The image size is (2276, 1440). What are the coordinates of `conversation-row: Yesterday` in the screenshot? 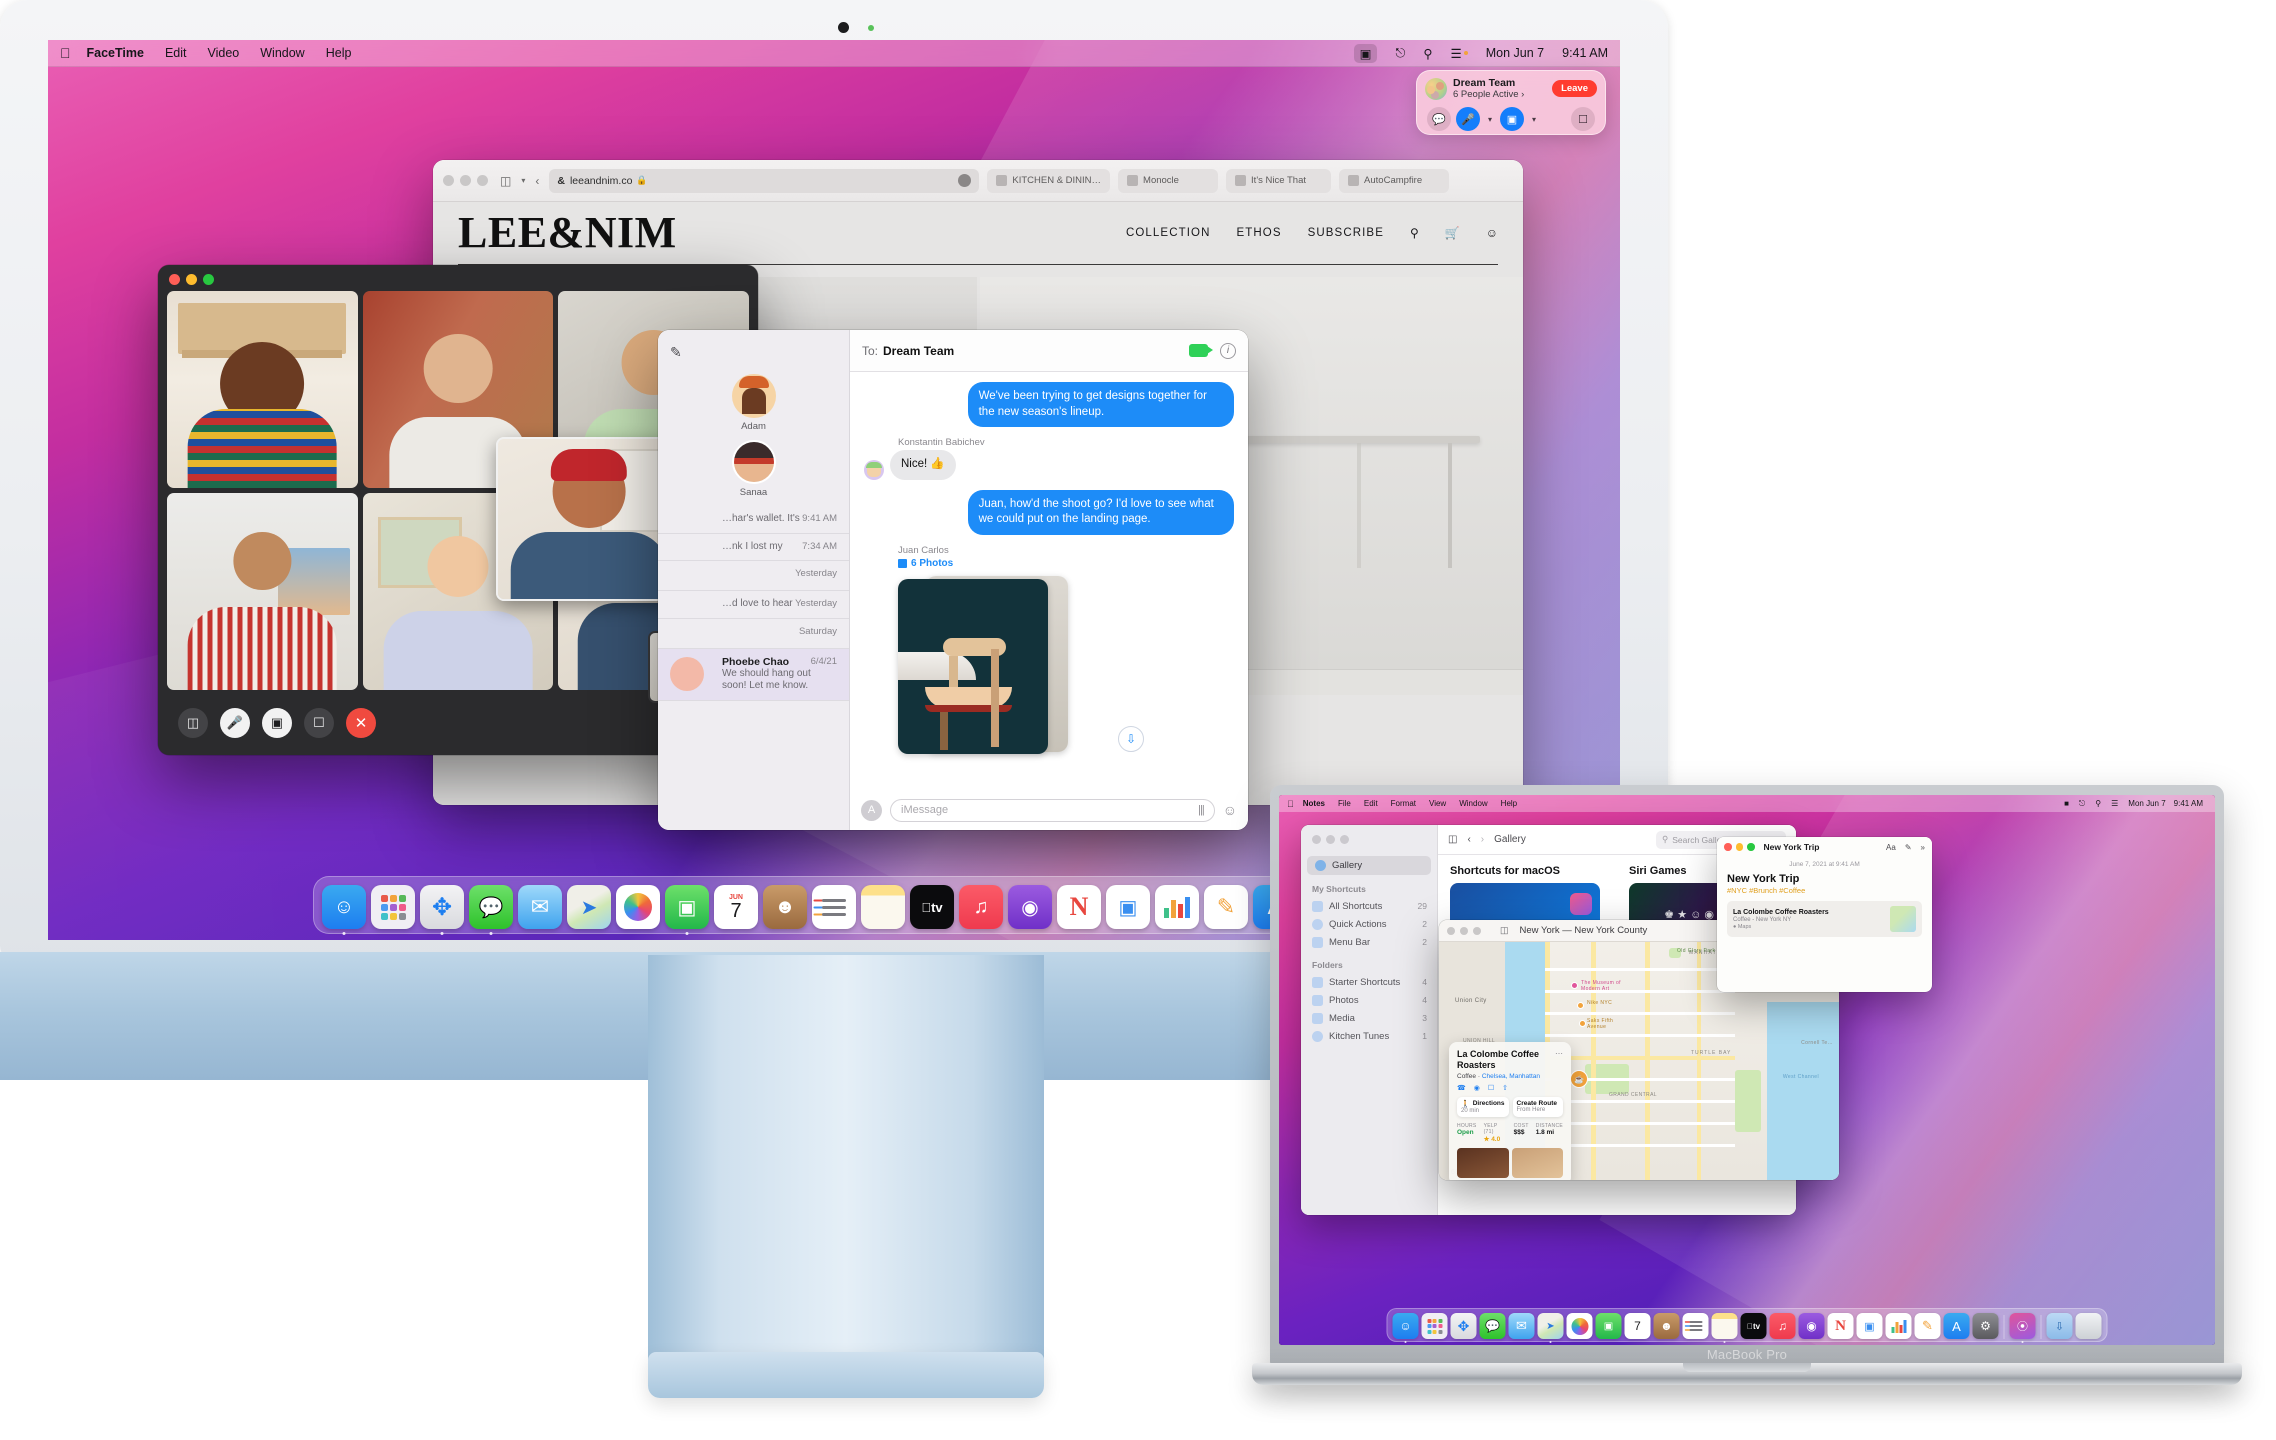 It's located at (753, 576).